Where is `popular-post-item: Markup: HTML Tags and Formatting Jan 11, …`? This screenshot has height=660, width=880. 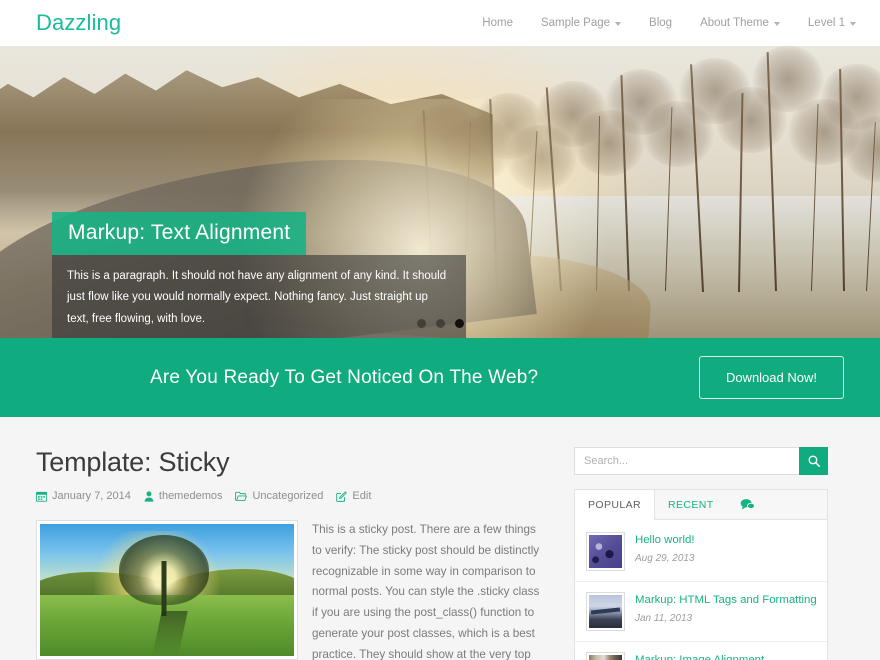 popular-post-item: Markup: HTML Tags and Formatting Jan 11, … is located at coordinates (701, 612).